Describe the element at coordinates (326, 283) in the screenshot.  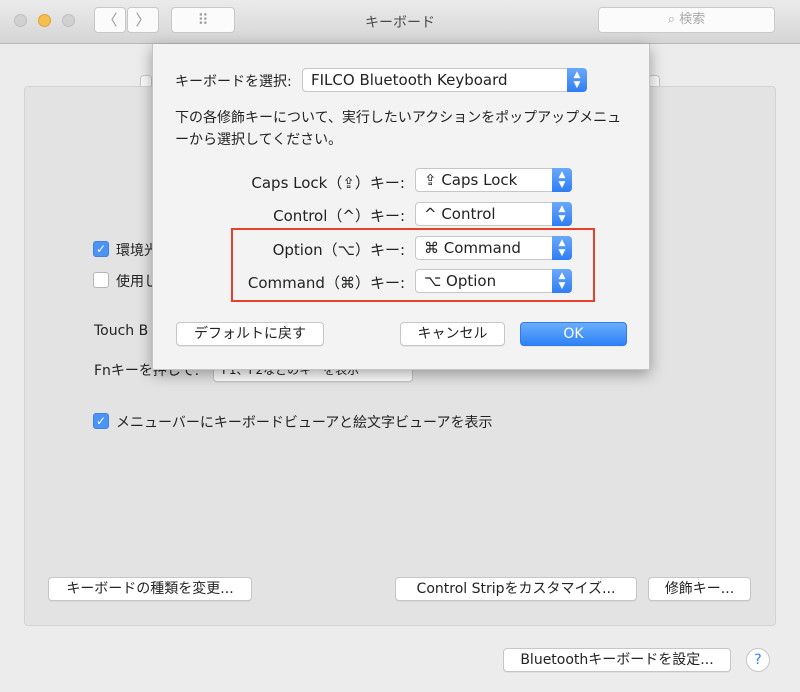
I see `command-label: Command（⌘）キー:` at that location.